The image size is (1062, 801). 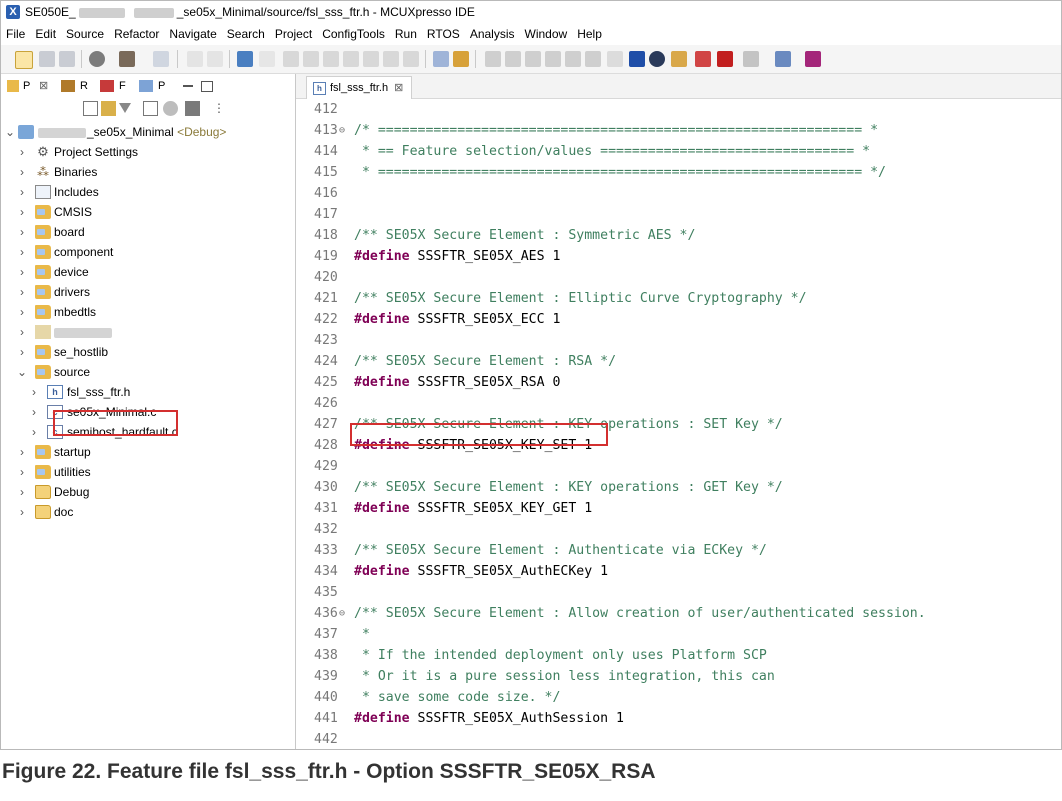 I want to click on menu-item-rtos: RTOS, so click(x=443, y=34).